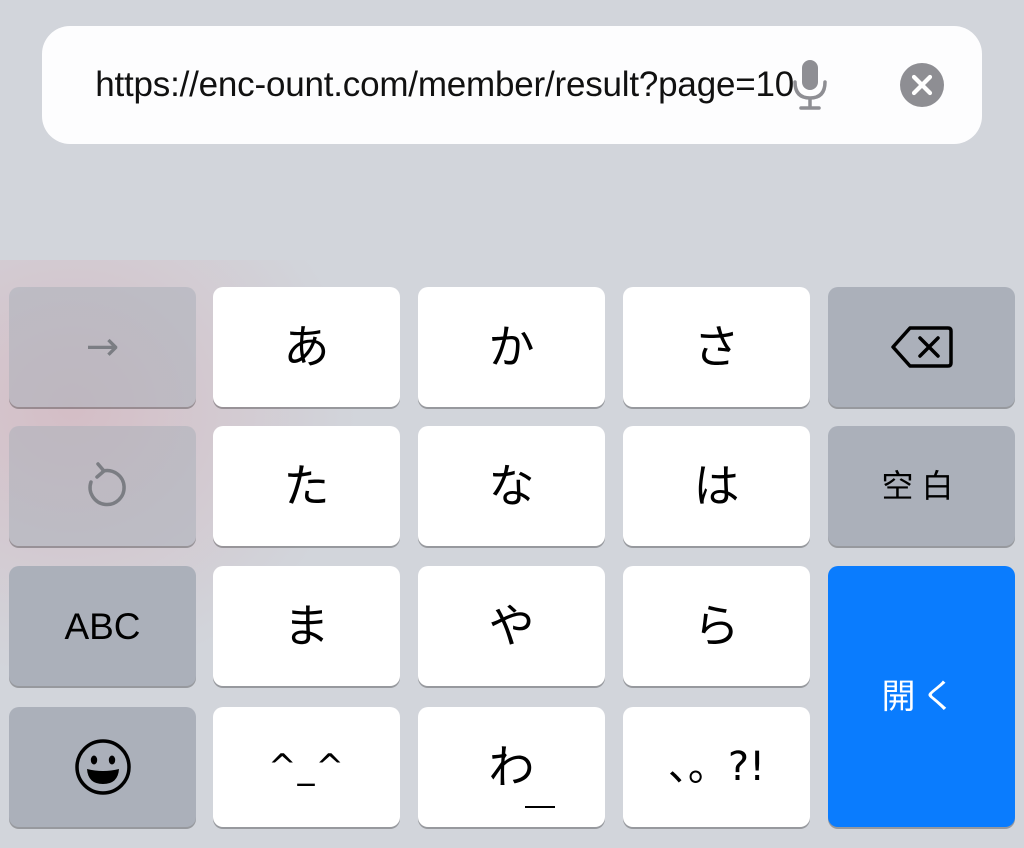  I want to click on abc-label: ABC, so click(102, 626).